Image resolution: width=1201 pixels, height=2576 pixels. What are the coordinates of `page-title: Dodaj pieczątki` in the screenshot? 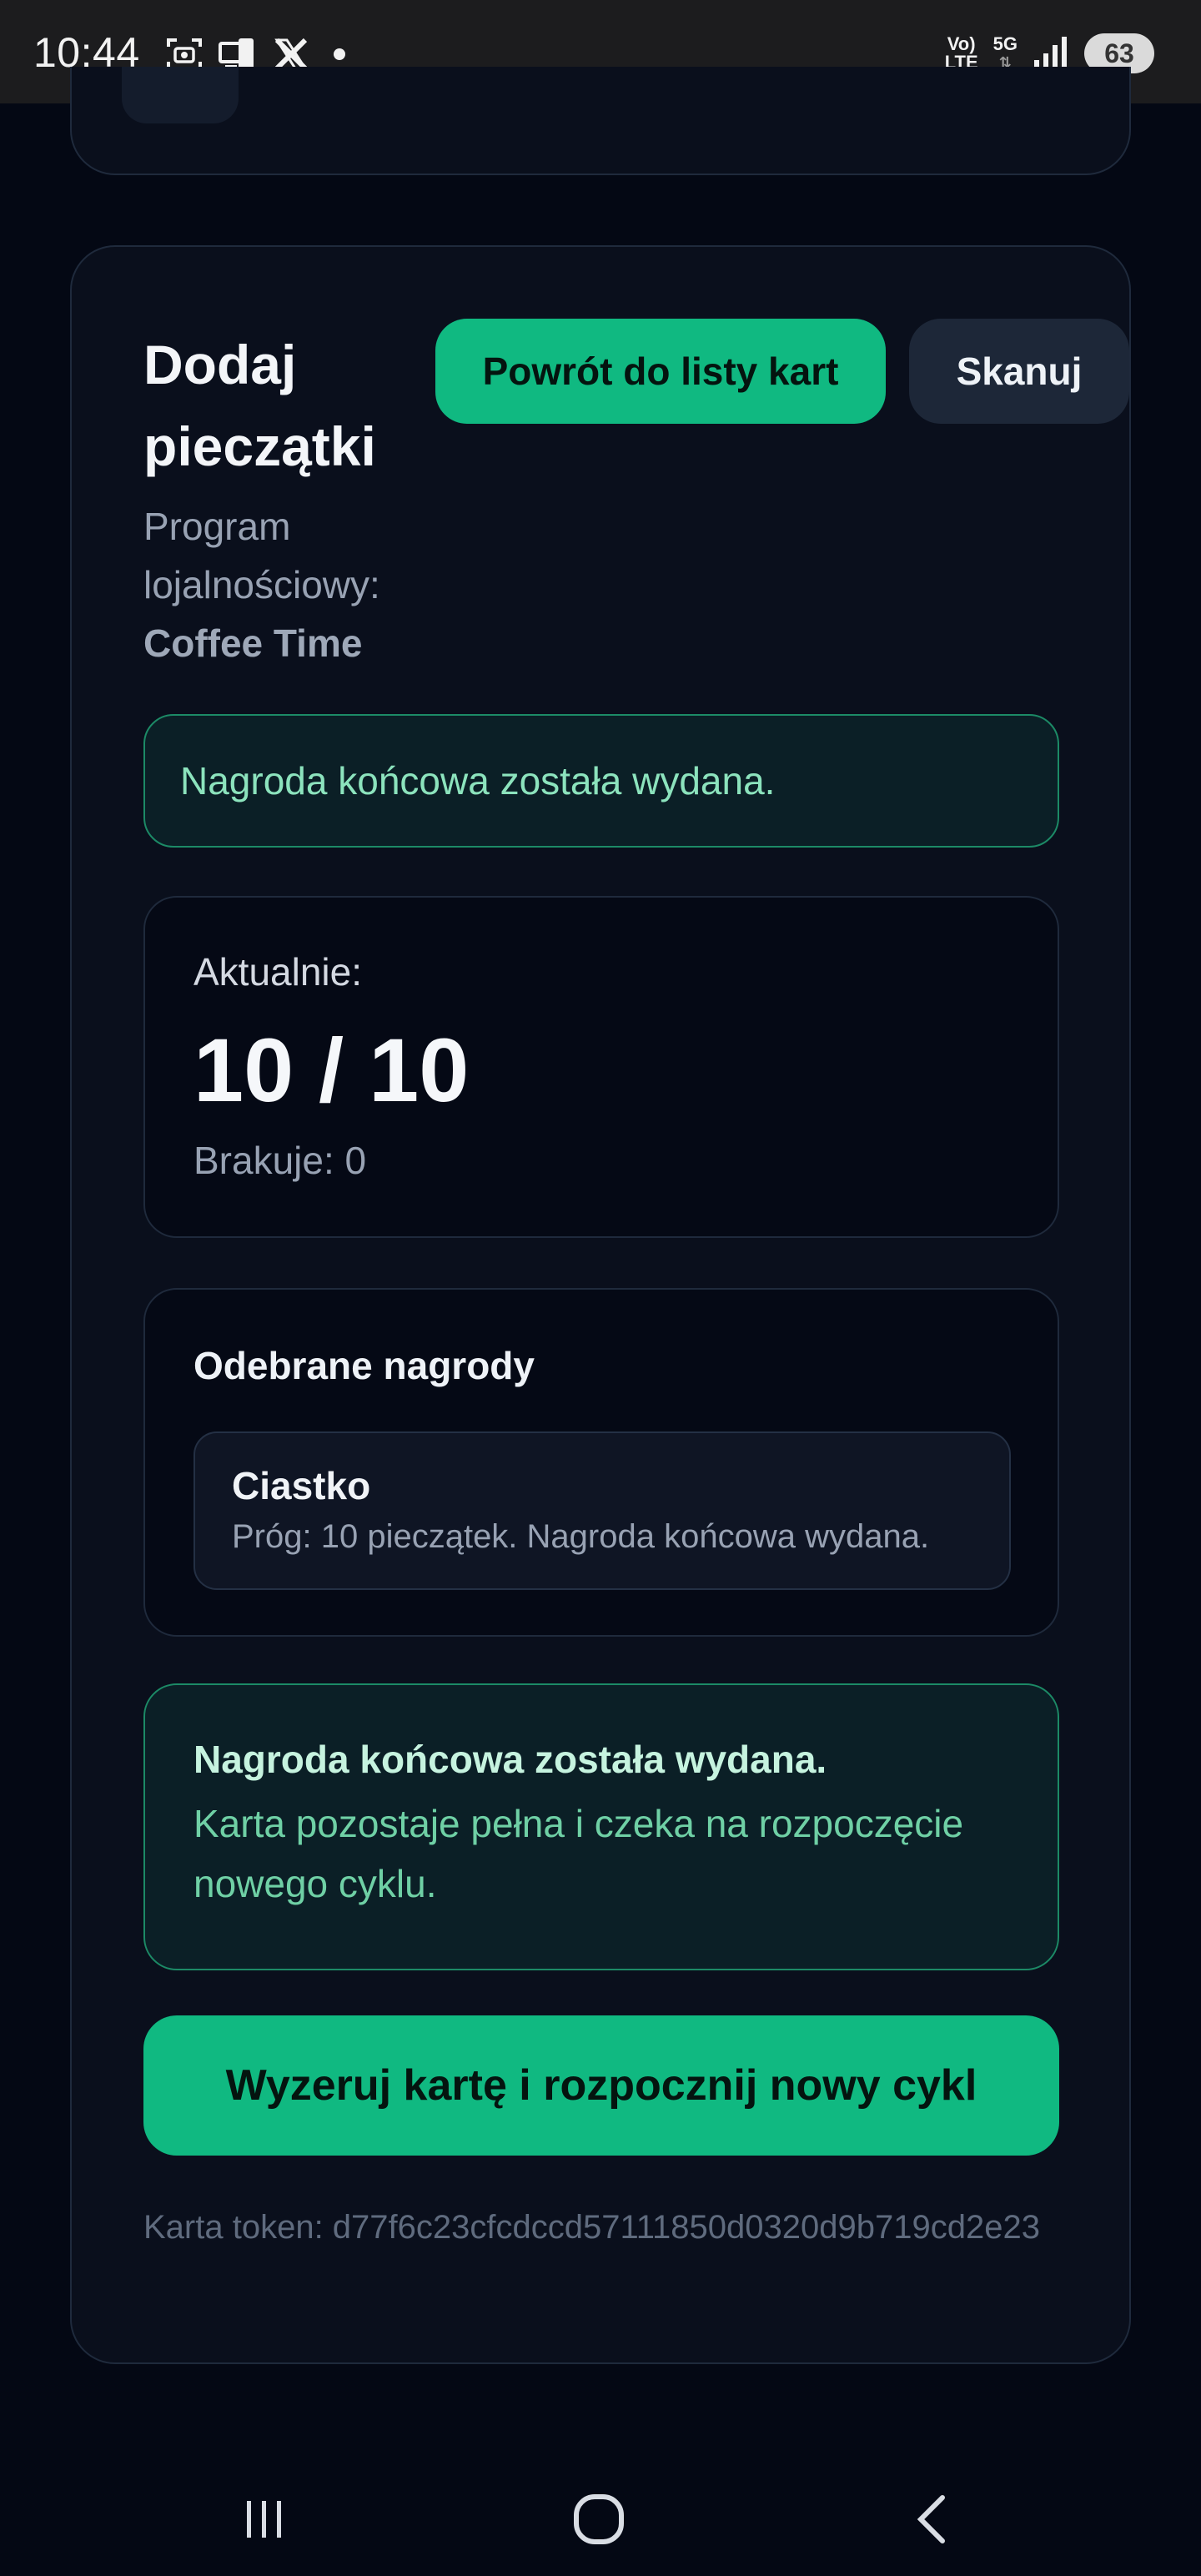 It's located at (259, 405).